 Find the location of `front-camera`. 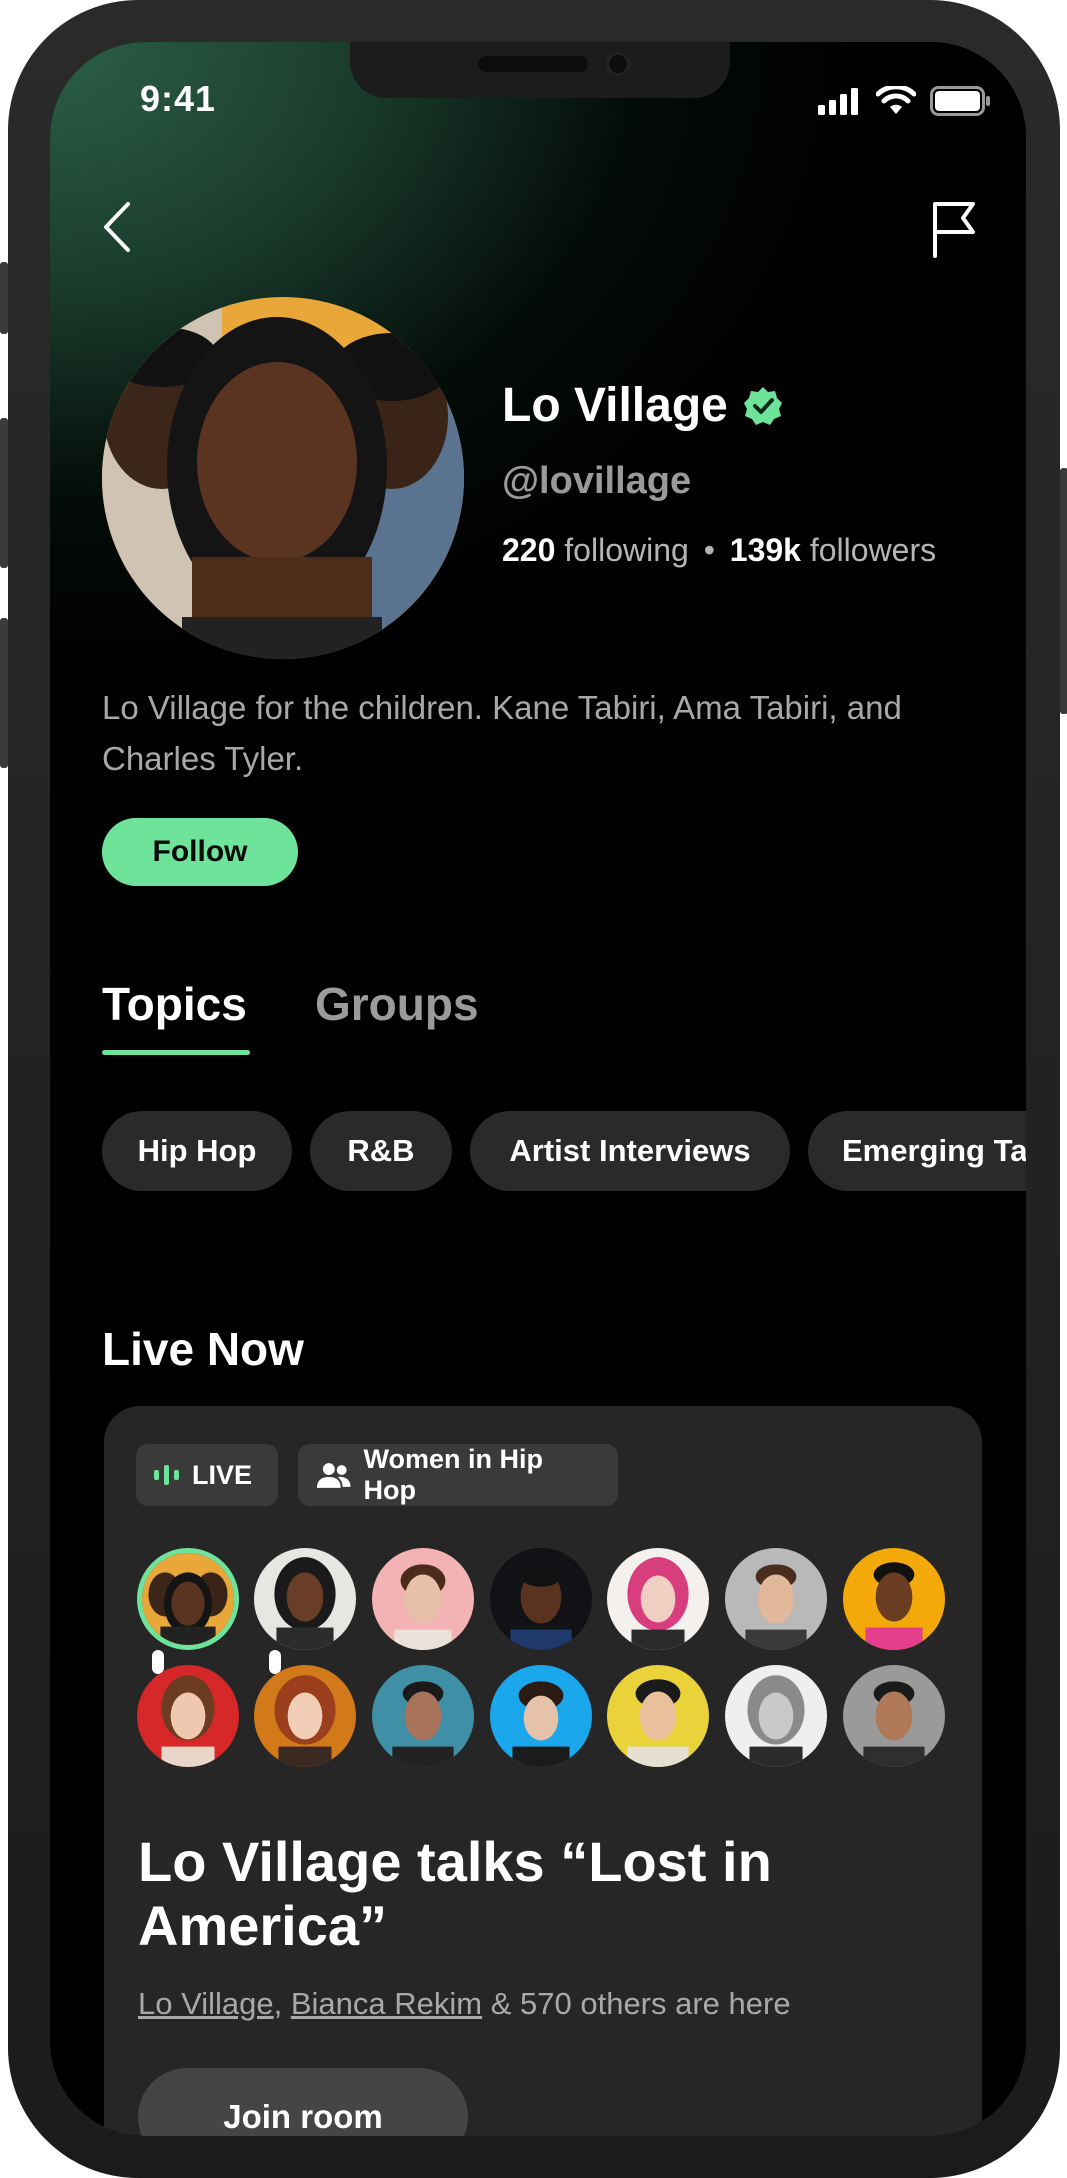

front-camera is located at coordinates (618, 64).